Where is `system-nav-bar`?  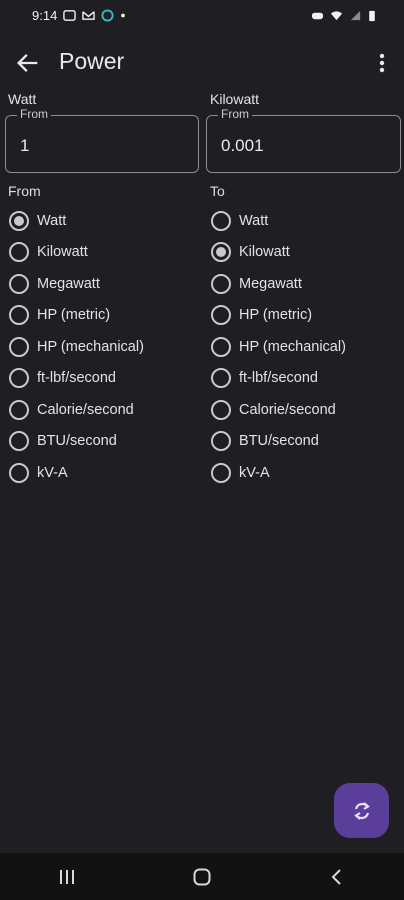
system-nav-bar is located at coordinates (202, 876).